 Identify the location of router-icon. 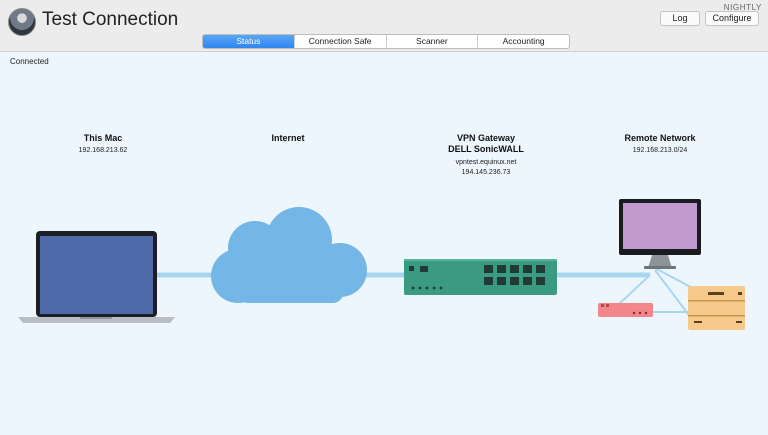
(625, 310).